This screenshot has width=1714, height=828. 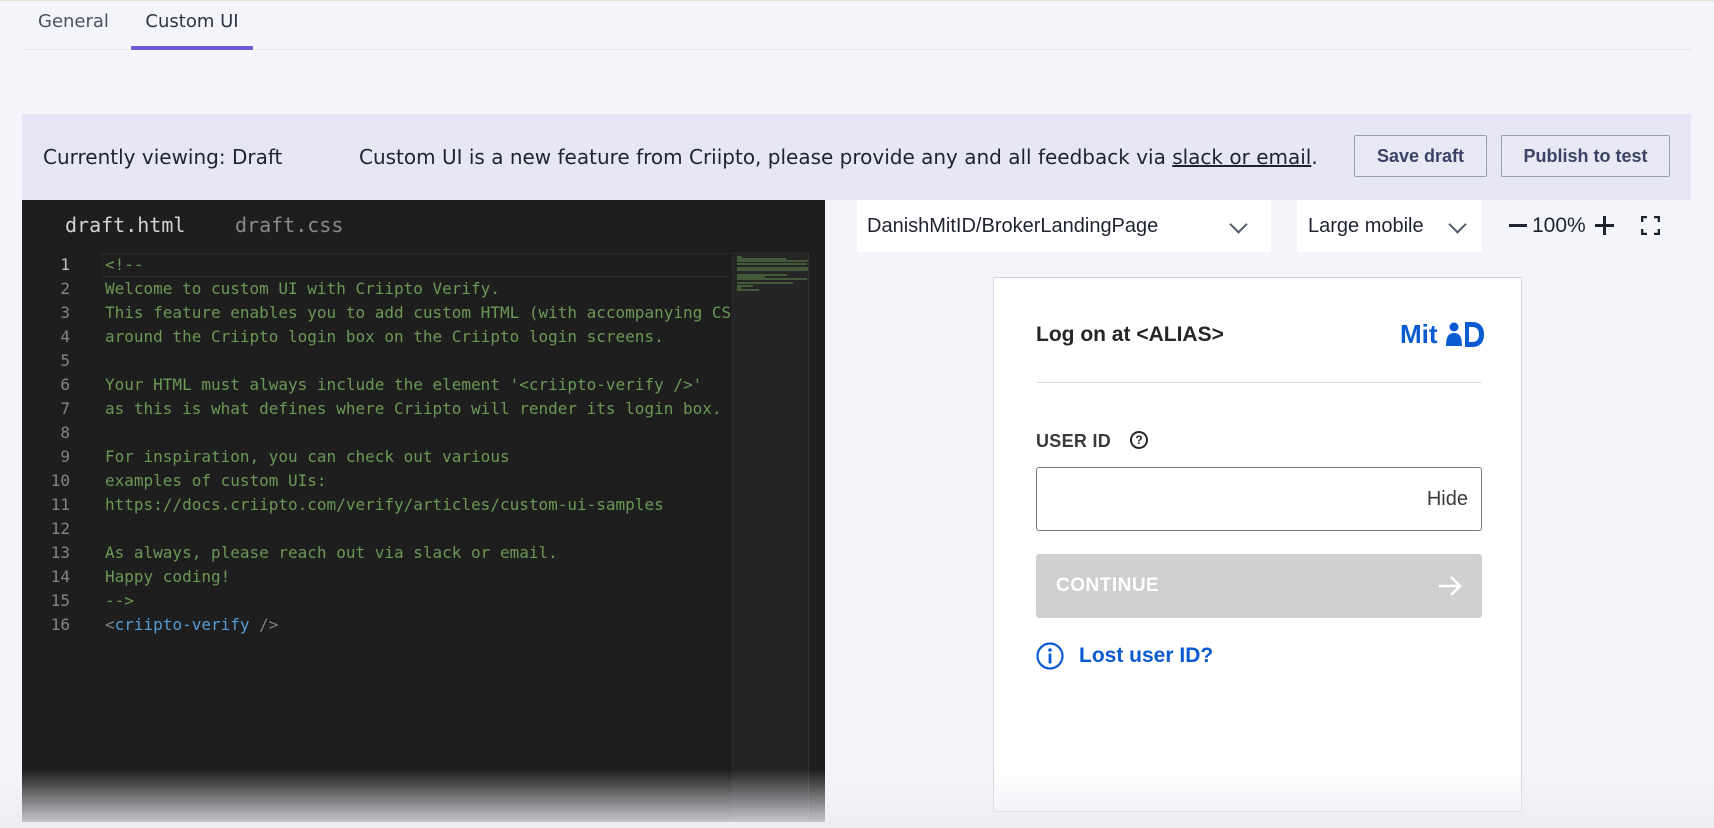 I want to click on login-divider, so click(x=1259, y=382).